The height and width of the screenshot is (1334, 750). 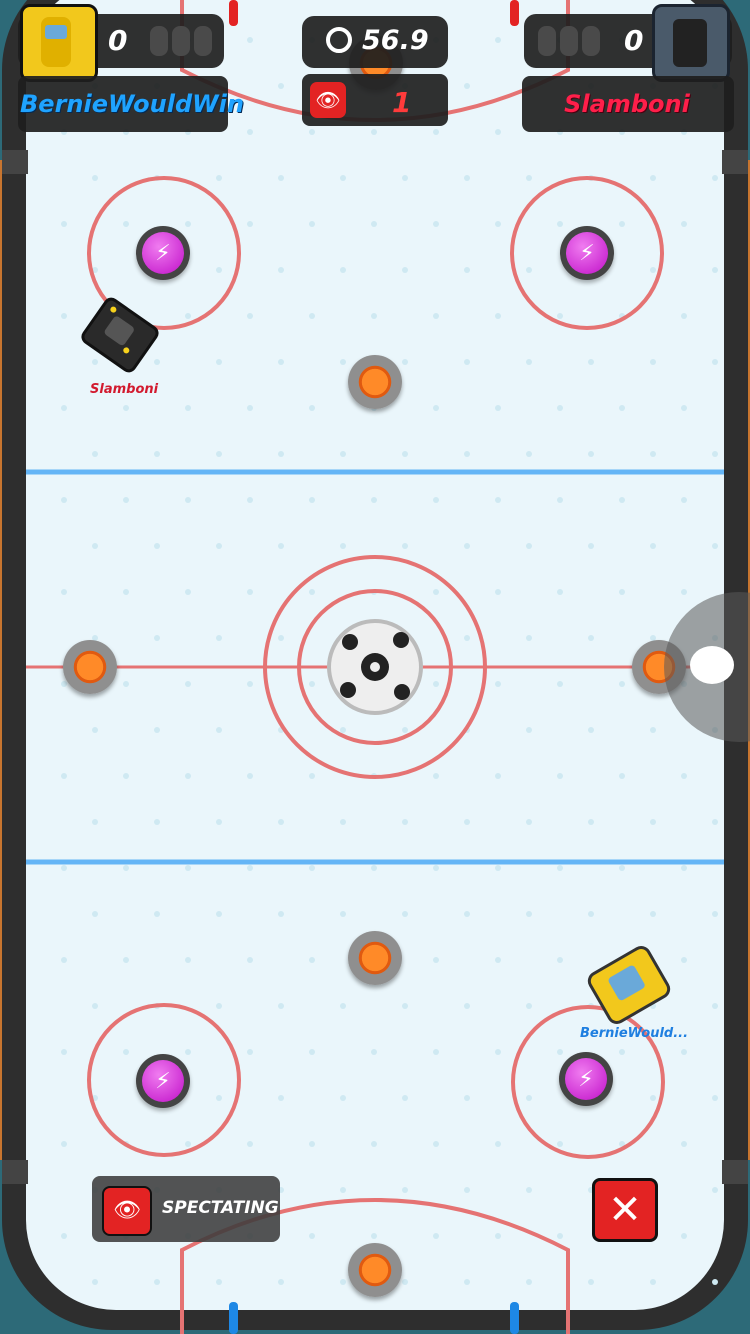 What do you see at coordinates (514, 1318) in the screenshot?
I see `goal-post-bottom-right` at bounding box center [514, 1318].